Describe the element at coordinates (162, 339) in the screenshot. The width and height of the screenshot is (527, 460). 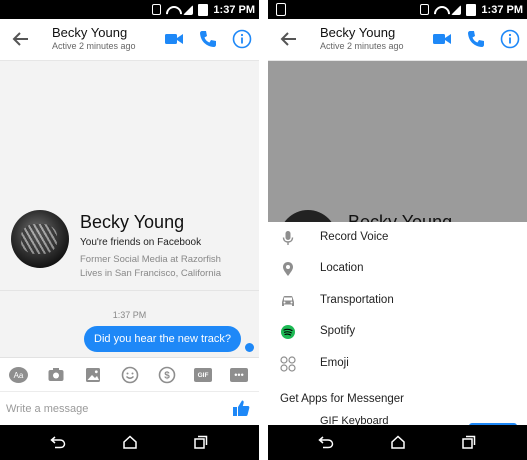
I see `sent-message-bubble: Did you hear the new track?` at that location.